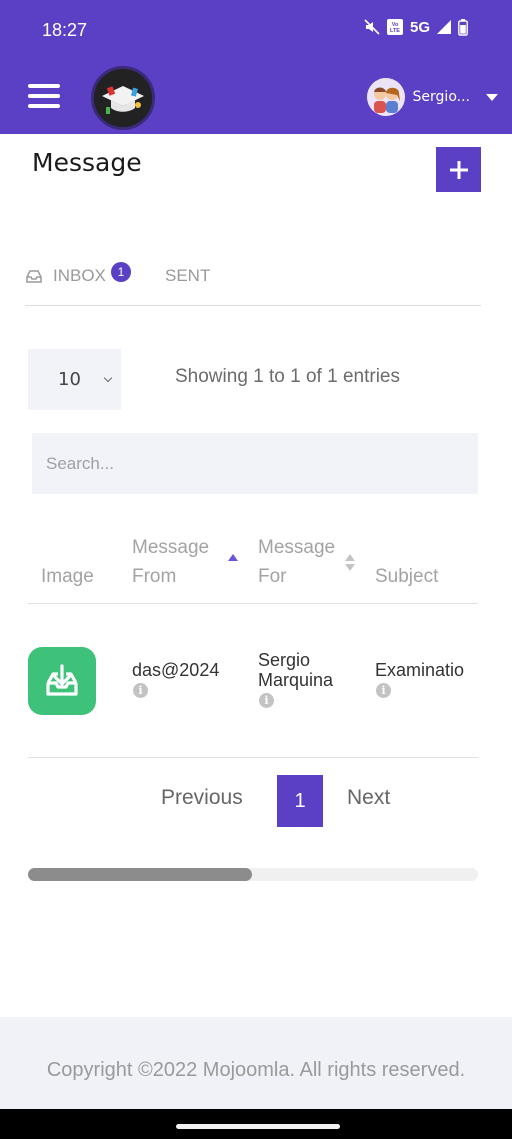  I want to click on header-message-from: Message From, so click(170, 562).